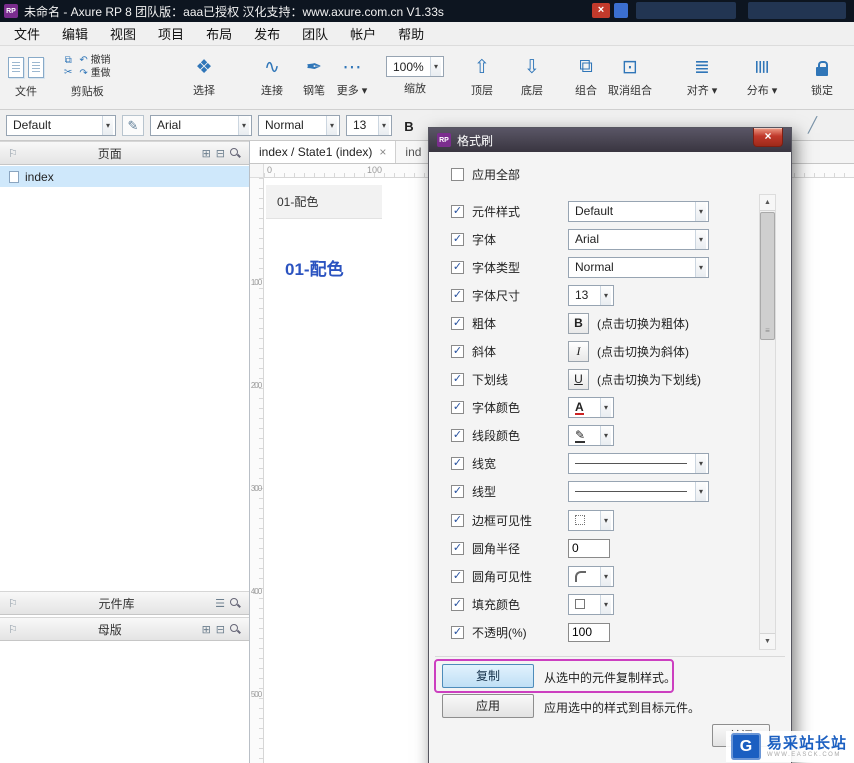 Image resolution: width=854 pixels, height=763 pixels. I want to click on zoom-select: 100% ▾, so click(415, 66).